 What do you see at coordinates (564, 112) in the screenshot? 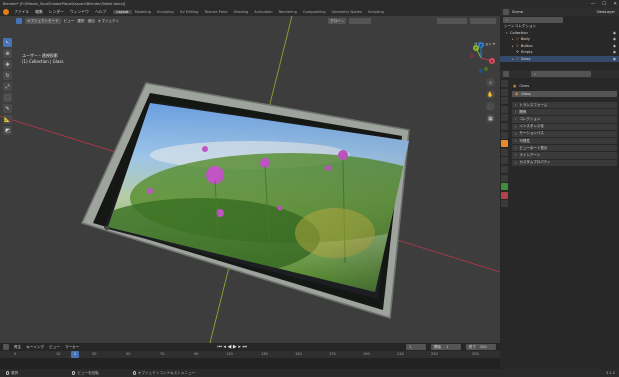
I see `panel-relations: › 関係` at bounding box center [564, 112].